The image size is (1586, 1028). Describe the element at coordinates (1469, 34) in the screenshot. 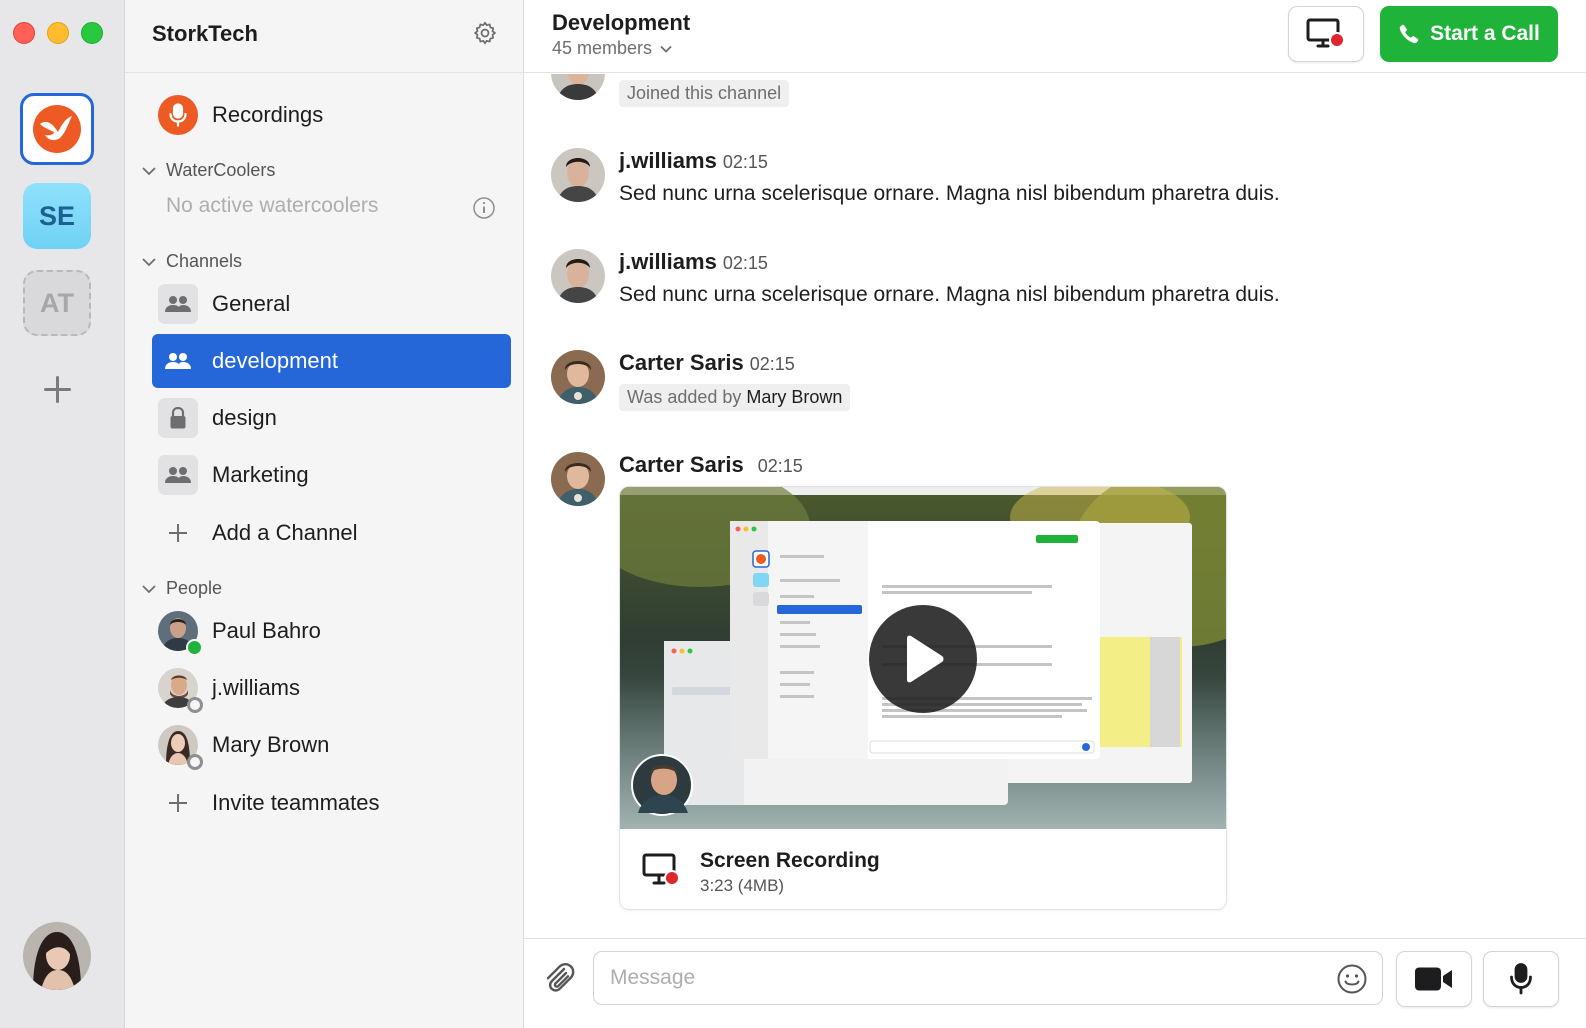

I see `start-call-button: Start a Call` at that location.